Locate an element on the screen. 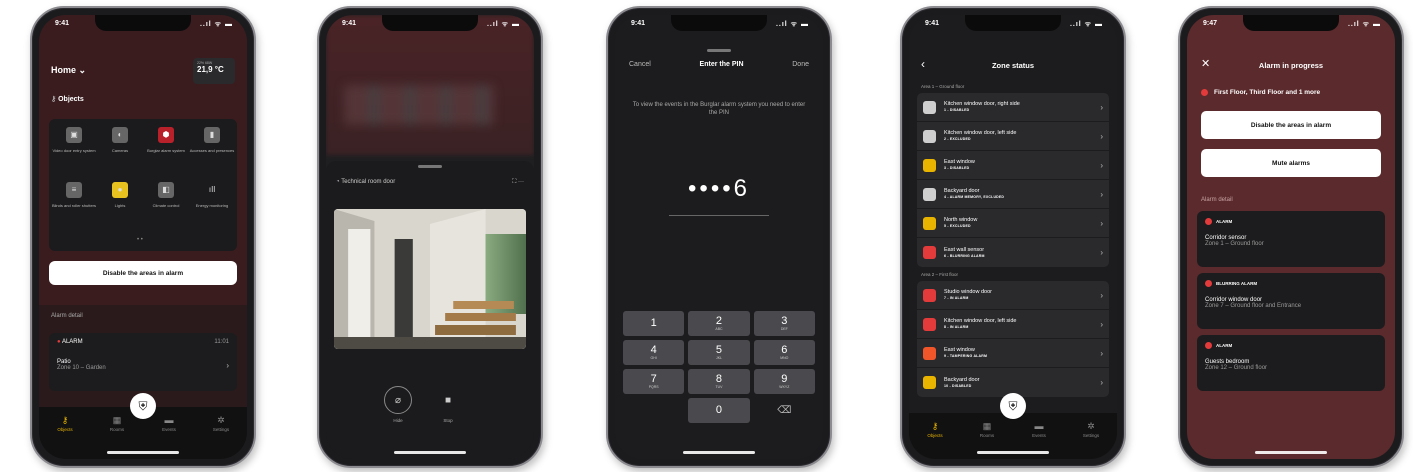  zone-row: East window 9 - TAMPERING ALARM › is located at coordinates (1013, 353).